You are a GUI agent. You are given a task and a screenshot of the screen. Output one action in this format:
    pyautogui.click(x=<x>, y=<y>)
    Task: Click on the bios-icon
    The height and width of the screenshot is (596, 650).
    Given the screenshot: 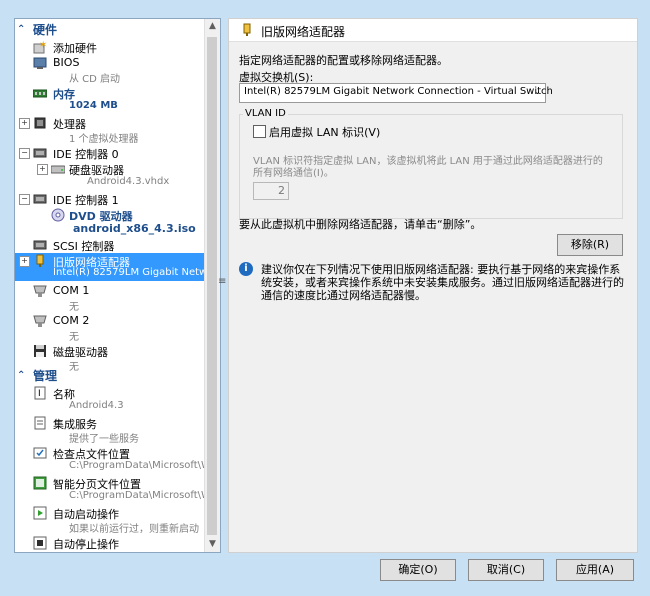 What is the action you would take?
    pyautogui.click(x=40, y=63)
    